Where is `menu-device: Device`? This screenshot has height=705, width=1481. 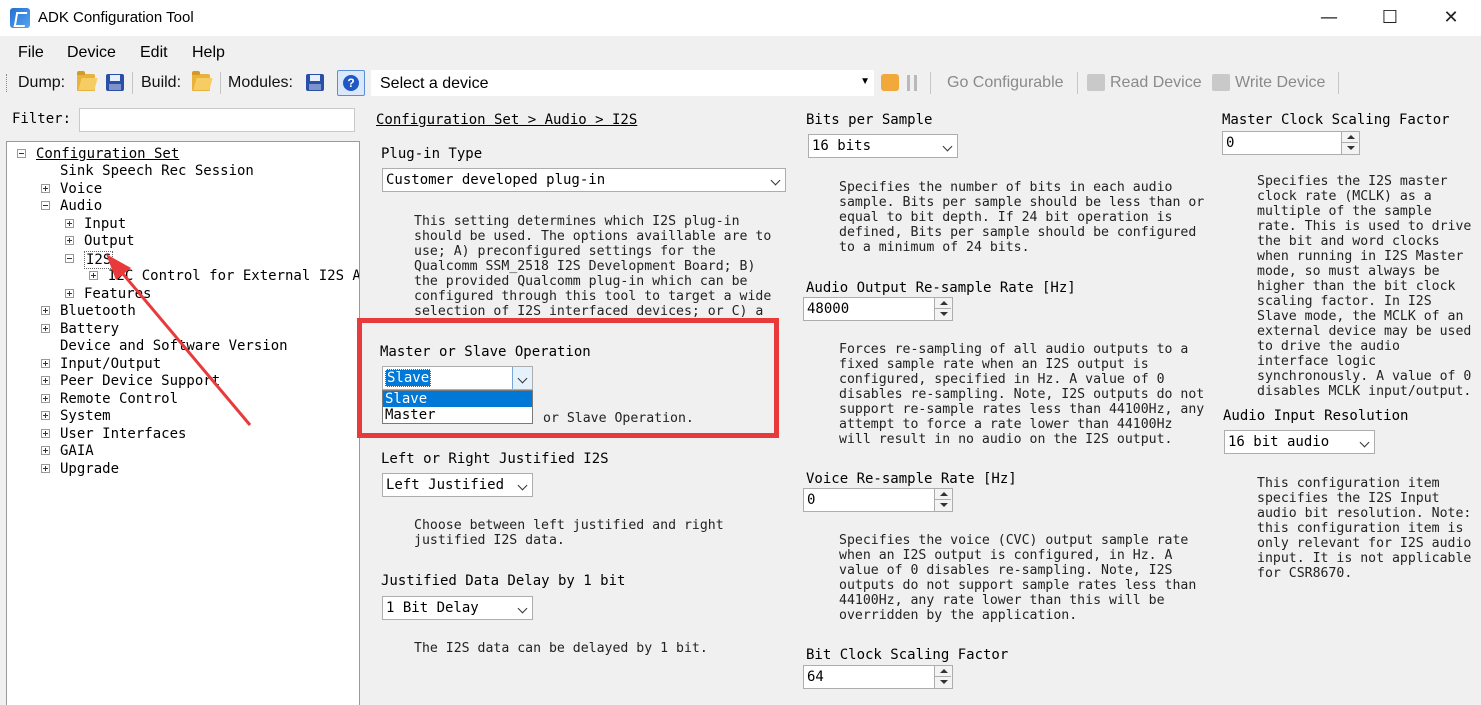 menu-device: Device is located at coordinates (91, 53).